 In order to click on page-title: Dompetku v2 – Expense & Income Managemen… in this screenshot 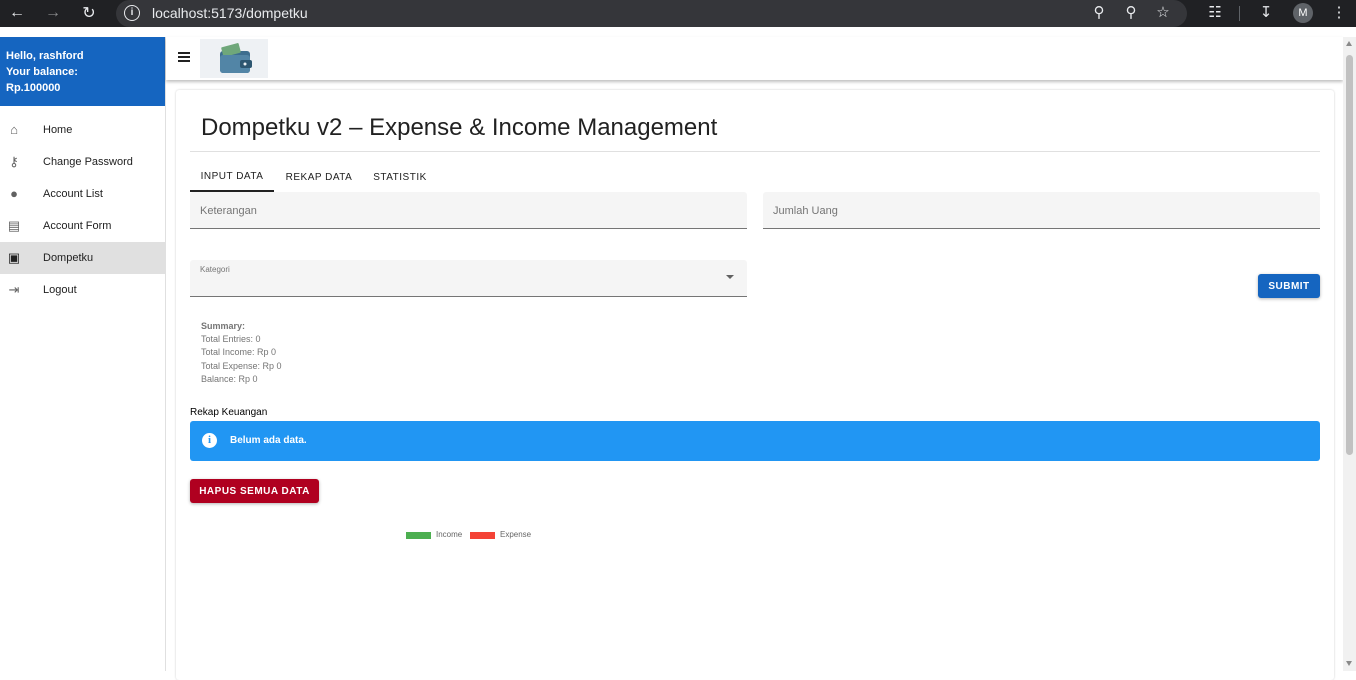, I will do `click(459, 127)`.